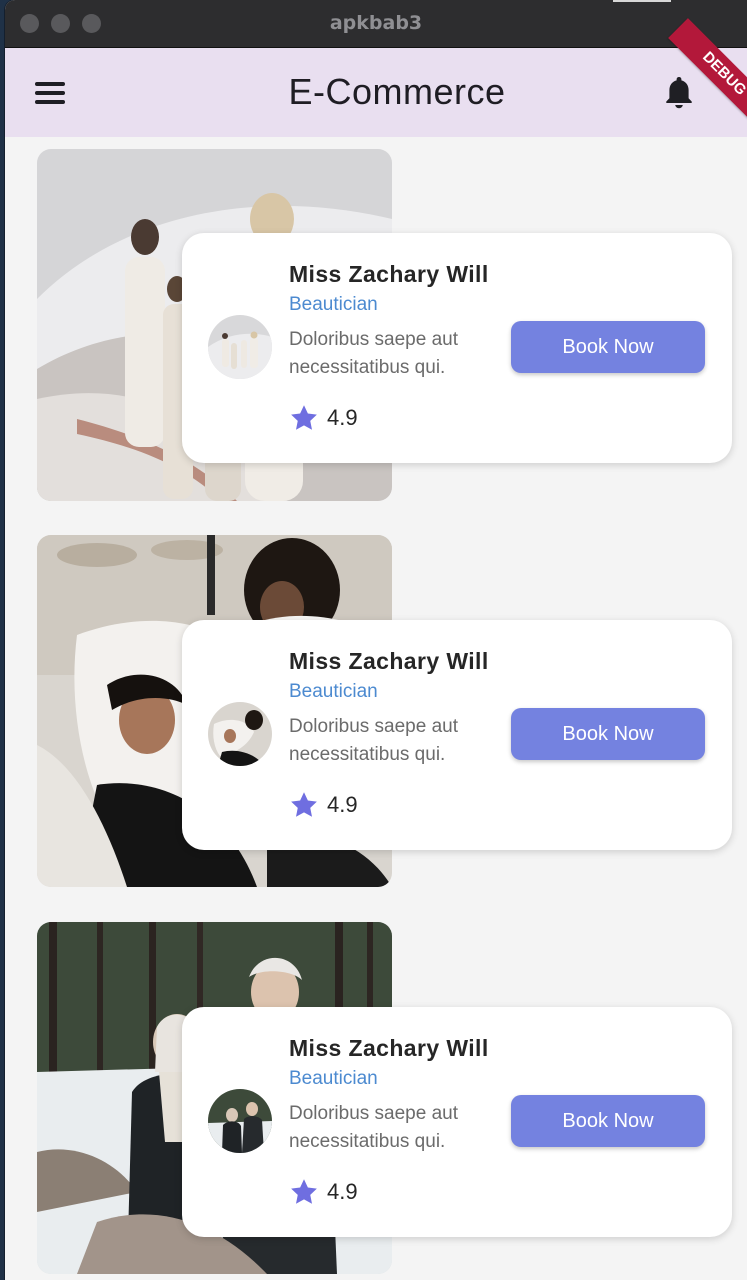 This screenshot has height=1280, width=747. Describe the element at coordinates (642, 1) in the screenshot. I see `titlebar-highlight` at that location.